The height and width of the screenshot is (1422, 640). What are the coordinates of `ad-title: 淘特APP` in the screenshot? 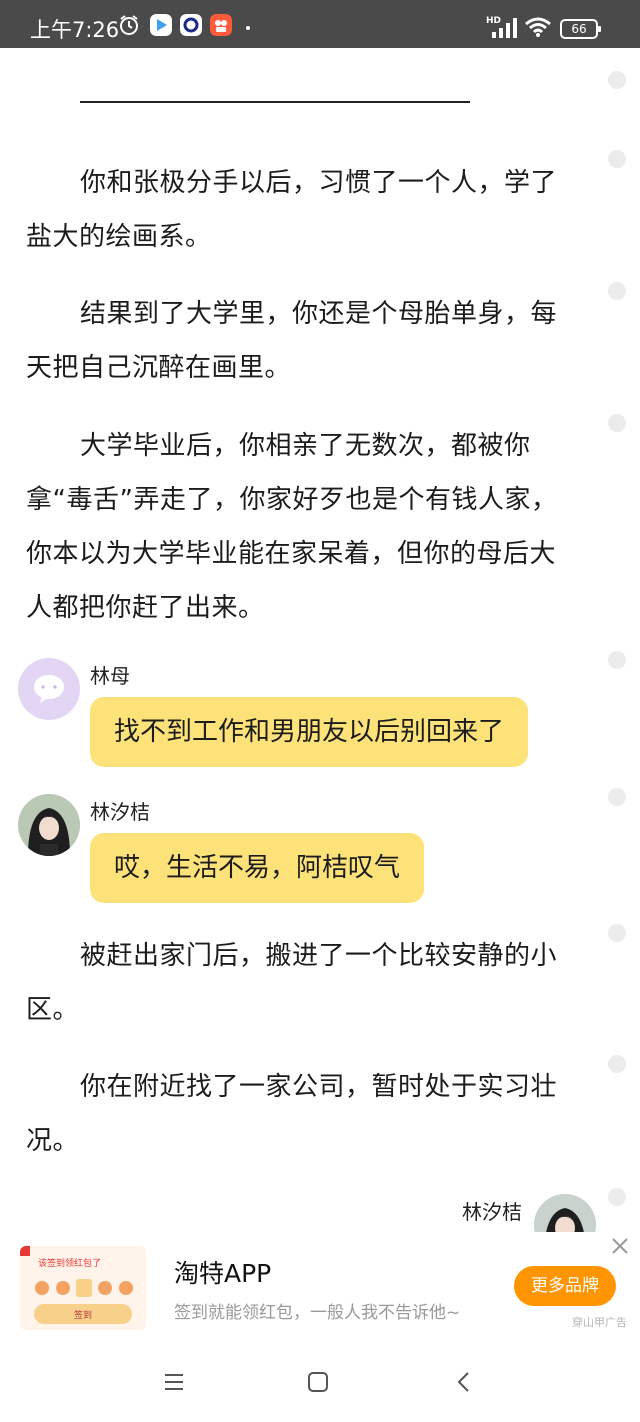 It's located at (222, 1272).